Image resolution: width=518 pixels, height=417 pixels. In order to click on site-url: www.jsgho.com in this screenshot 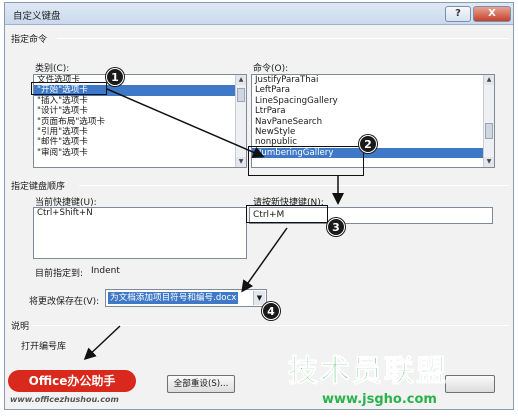, I will do `click(379, 399)`.